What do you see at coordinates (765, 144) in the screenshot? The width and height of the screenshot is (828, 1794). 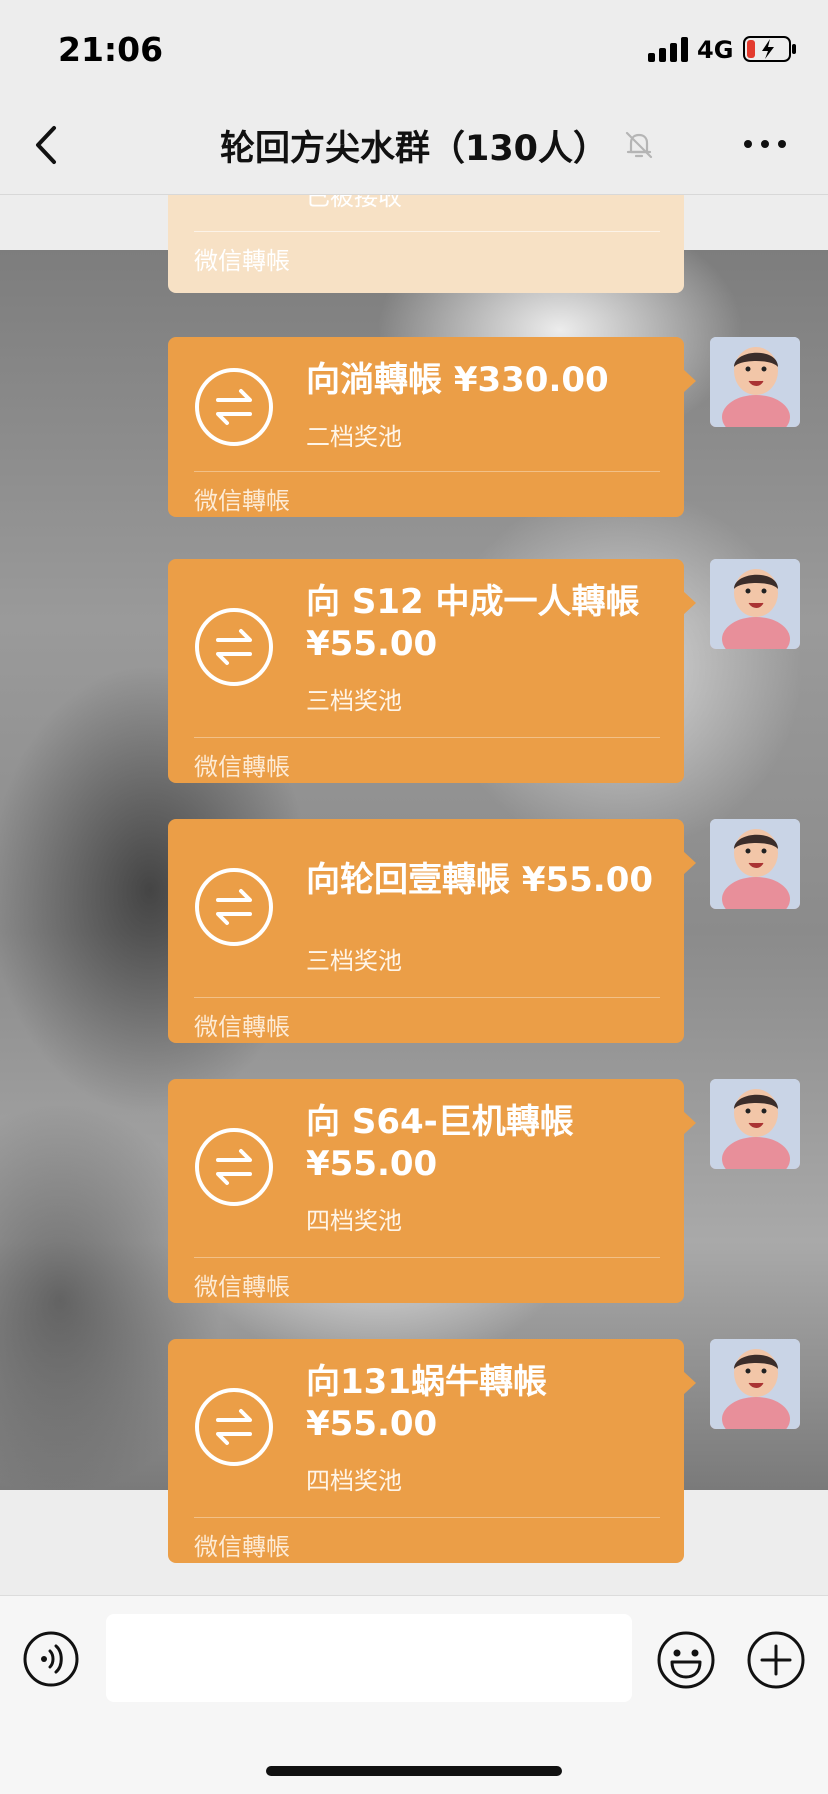 I see `more-icon` at bounding box center [765, 144].